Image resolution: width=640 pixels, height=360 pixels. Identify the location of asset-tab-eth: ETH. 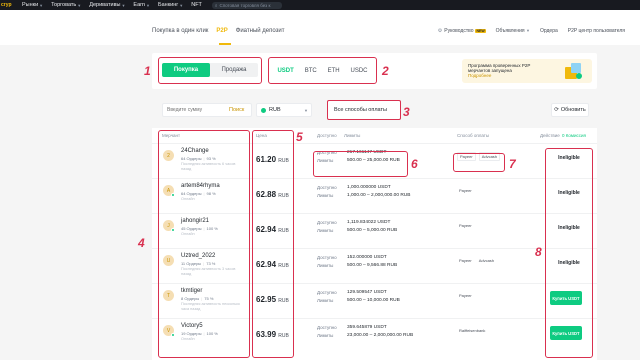
(334, 71).